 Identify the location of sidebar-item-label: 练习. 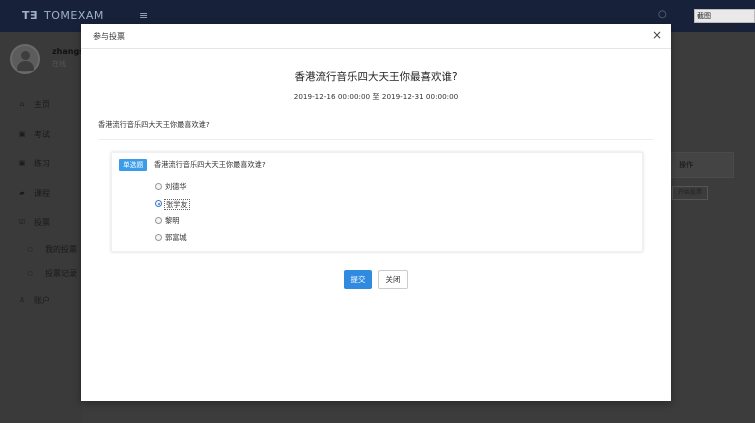
(42, 163).